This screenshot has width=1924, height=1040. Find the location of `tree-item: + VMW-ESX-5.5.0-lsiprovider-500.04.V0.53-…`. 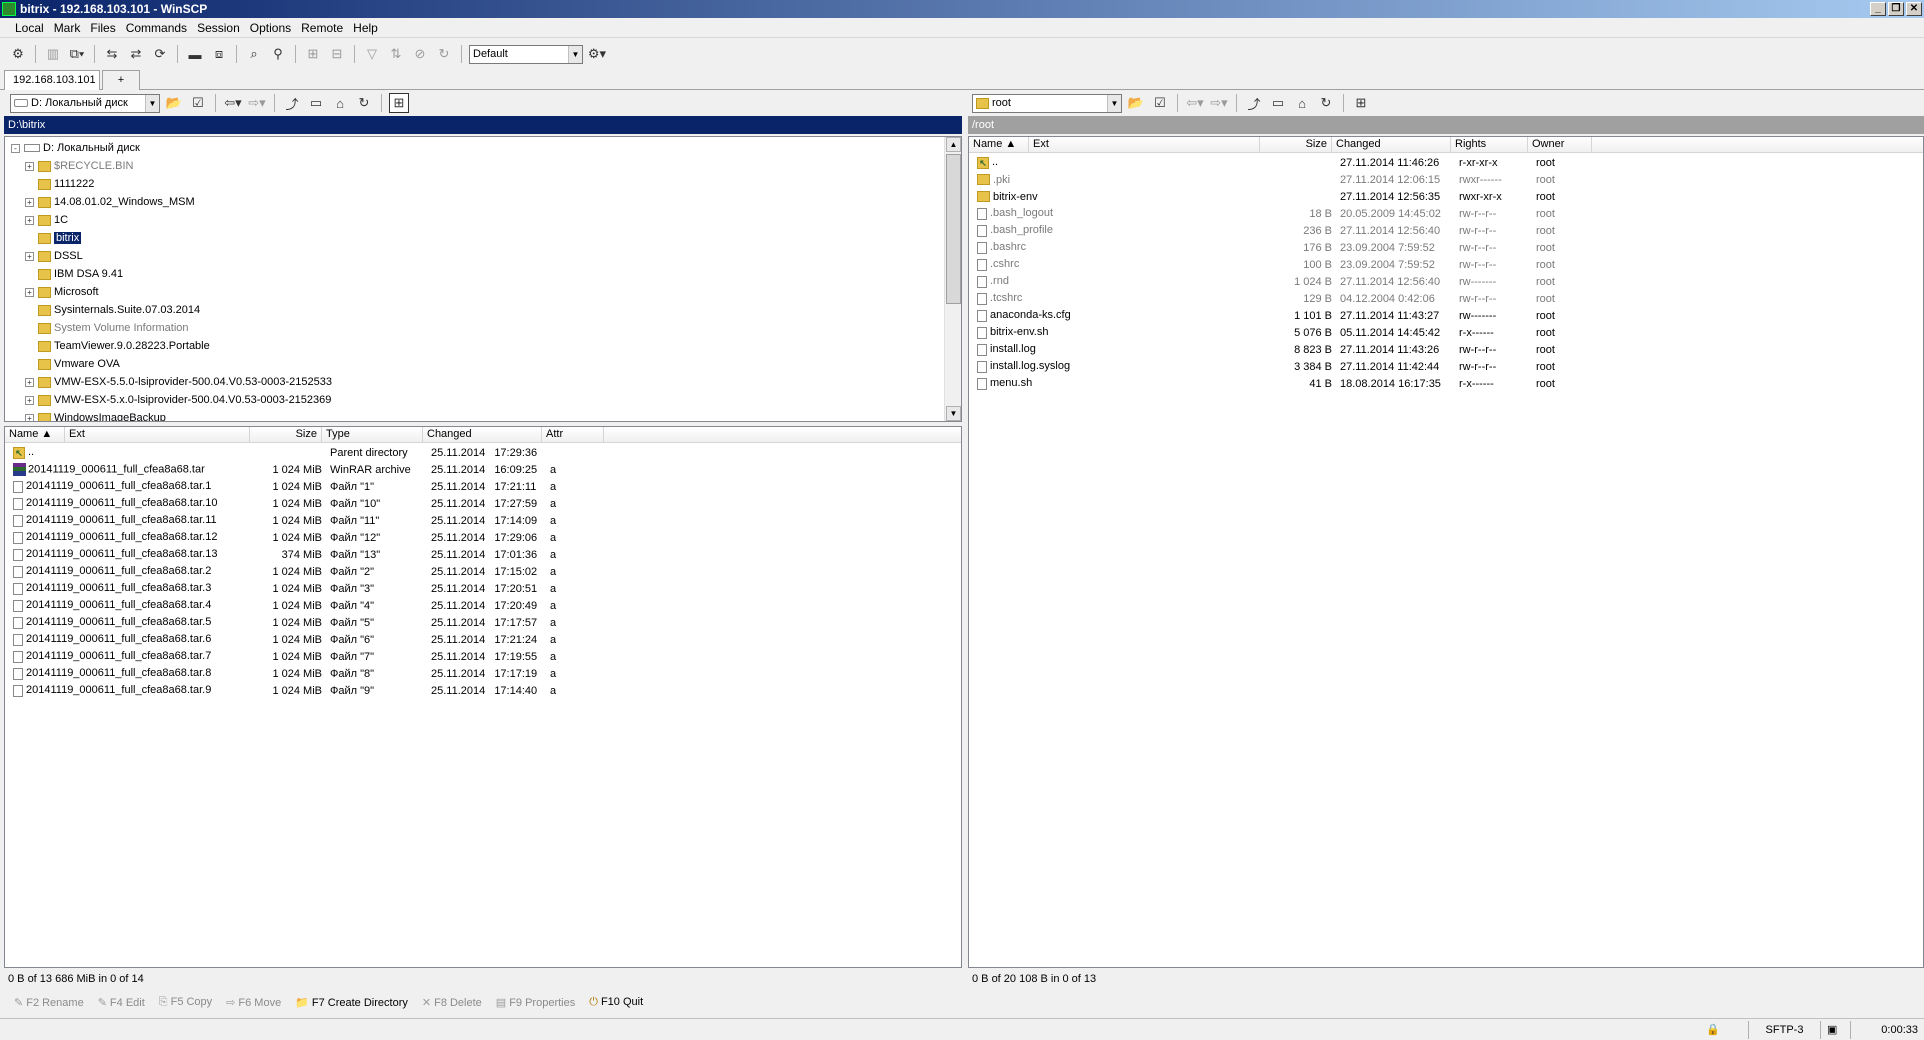

tree-item: + VMW-ESX-5.5.0-lsiprovider-500.04.V0.53-… is located at coordinates (178, 382).